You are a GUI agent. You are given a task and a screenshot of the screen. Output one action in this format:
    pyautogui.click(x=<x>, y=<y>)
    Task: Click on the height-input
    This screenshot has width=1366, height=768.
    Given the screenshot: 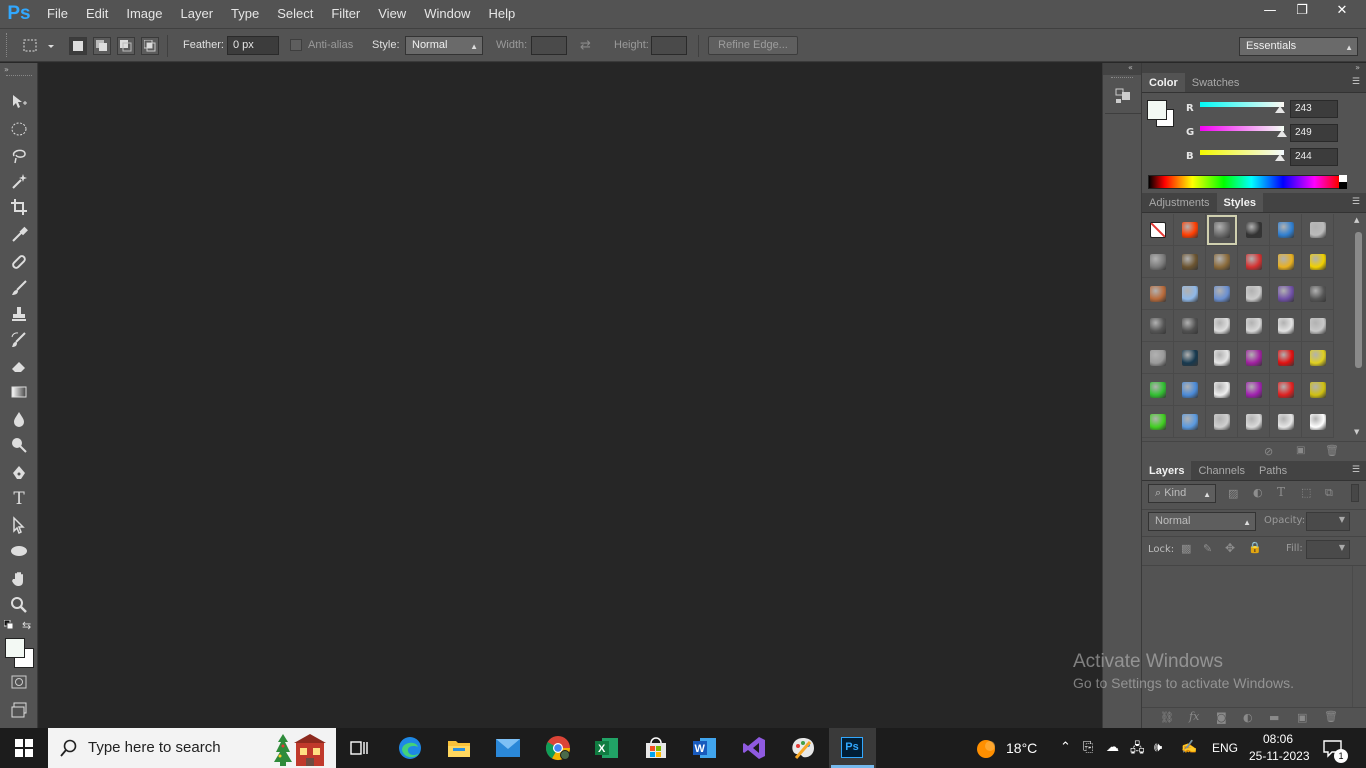 What is the action you would take?
    pyautogui.click(x=669, y=45)
    